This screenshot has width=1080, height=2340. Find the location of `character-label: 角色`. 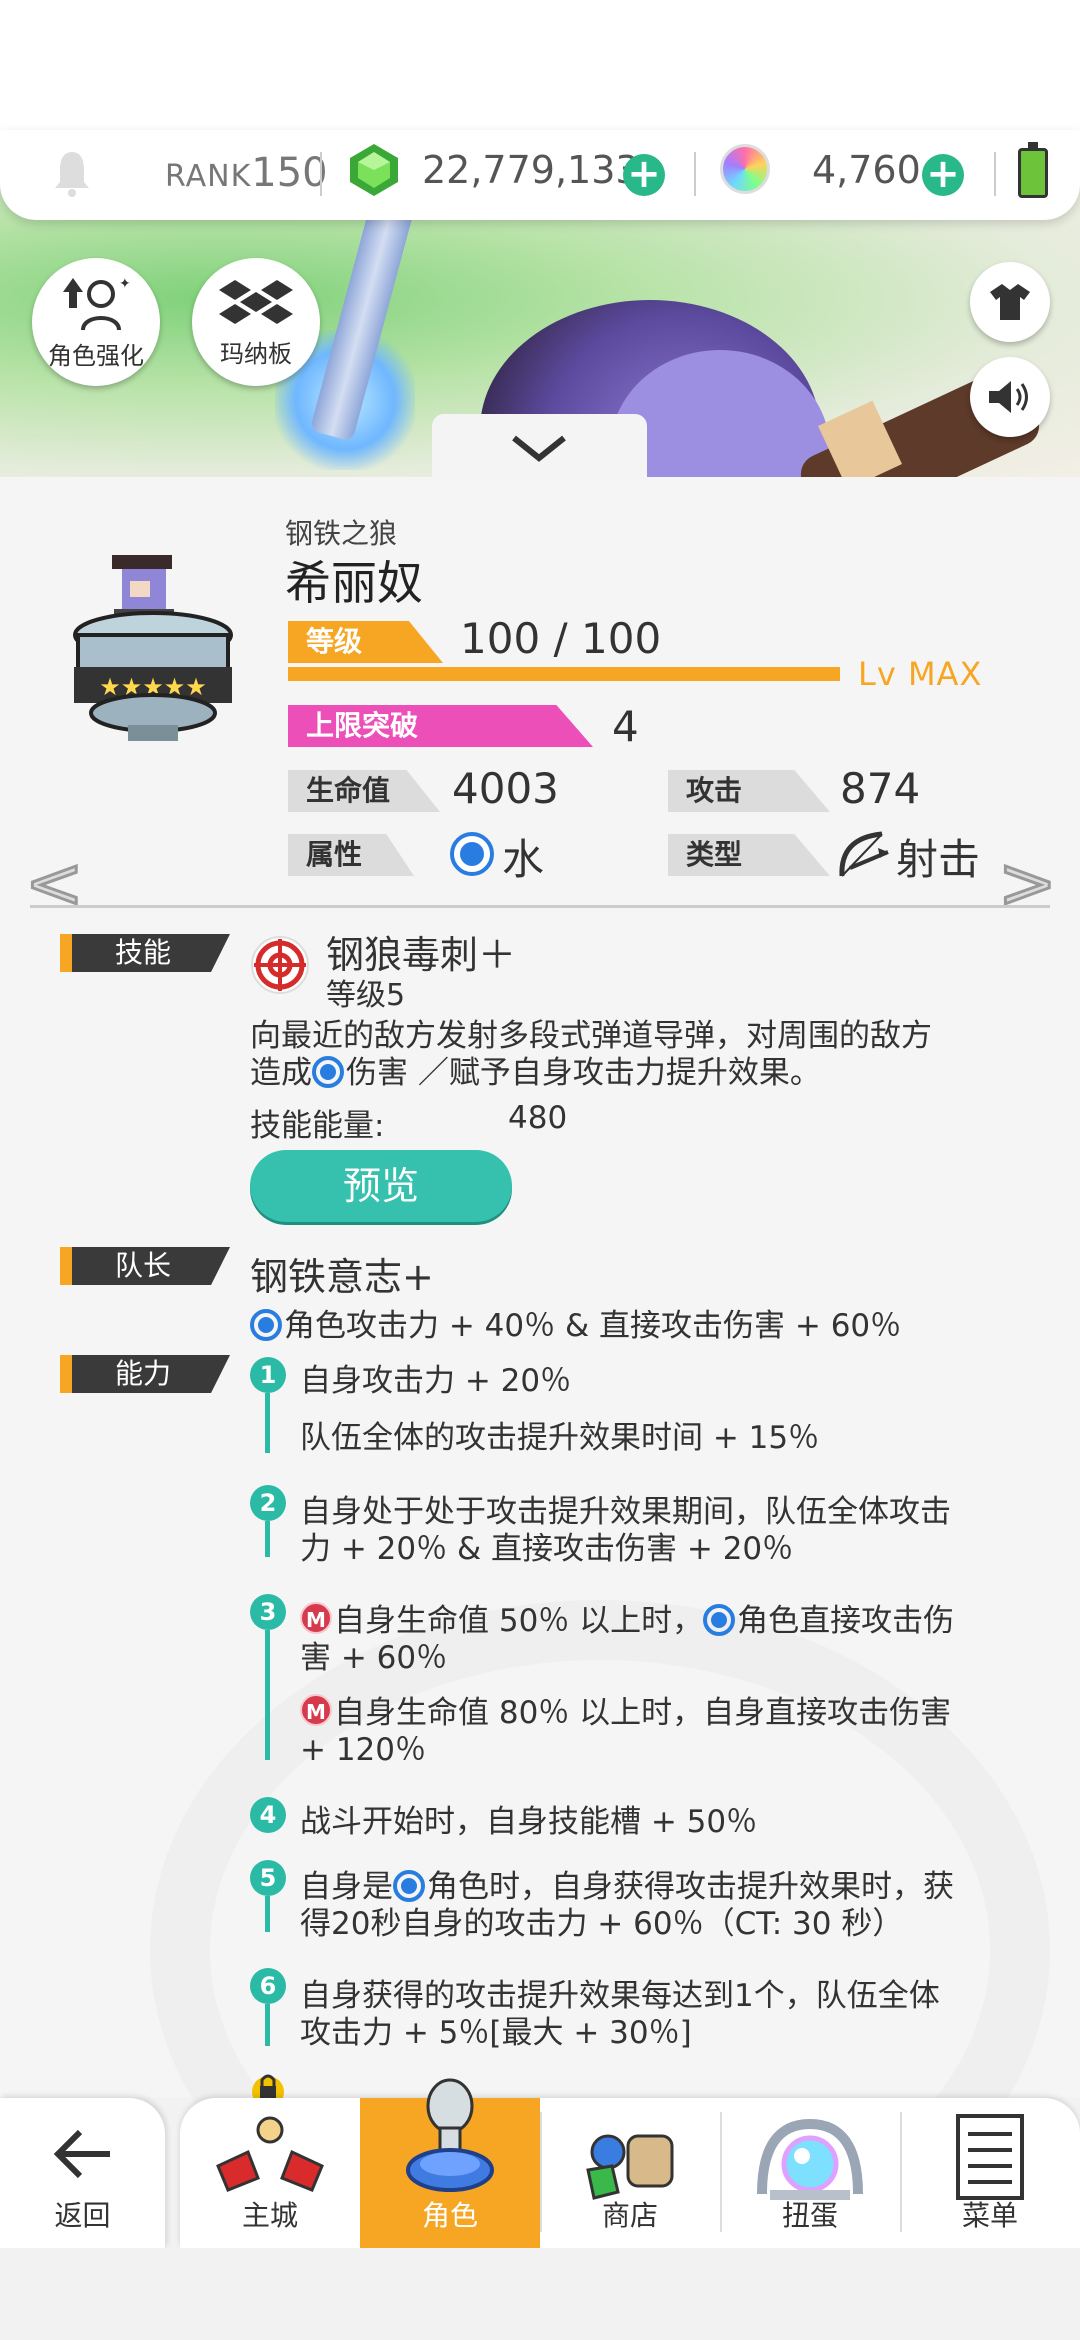

character-label: 角色 is located at coordinates (449, 2215).